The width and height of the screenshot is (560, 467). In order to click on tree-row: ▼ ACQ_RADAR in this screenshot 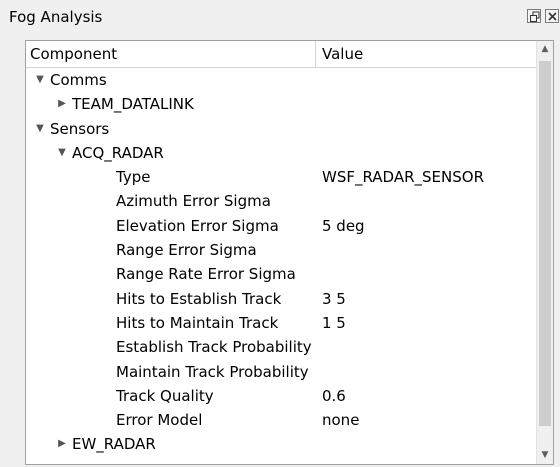, I will do `click(281, 153)`.